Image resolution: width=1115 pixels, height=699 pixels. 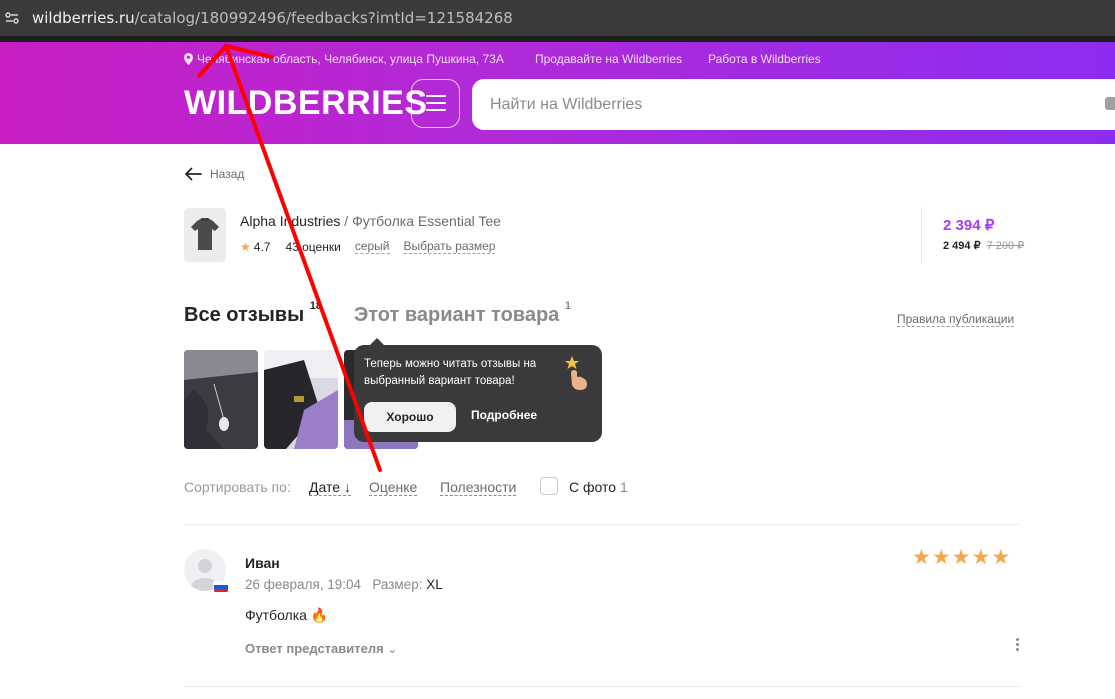 What do you see at coordinates (262, 246) in the screenshot?
I see `product-rating: 4.7` at bounding box center [262, 246].